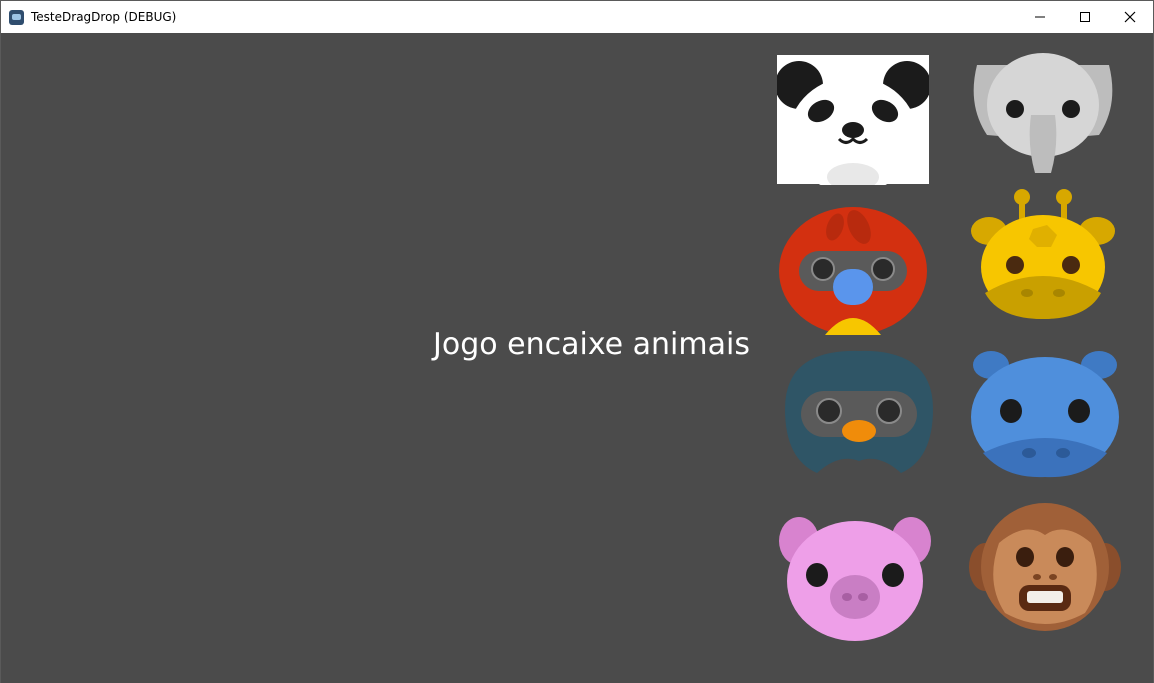 Image resolution: width=1154 pixels, height=683 pixels. I want to click on animal-tile-hippo, so click(1045, 414).